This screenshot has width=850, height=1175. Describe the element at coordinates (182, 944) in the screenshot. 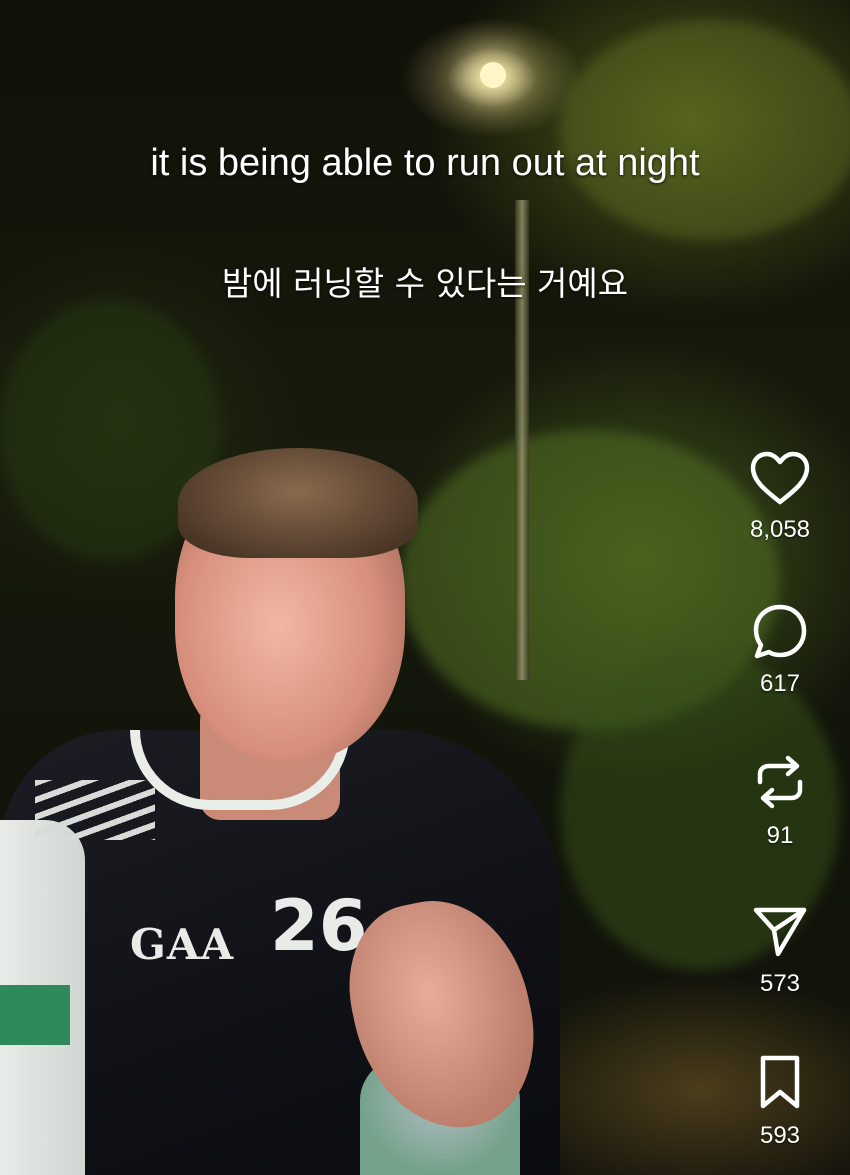

I see `jersey-logo: GAA` at that location.